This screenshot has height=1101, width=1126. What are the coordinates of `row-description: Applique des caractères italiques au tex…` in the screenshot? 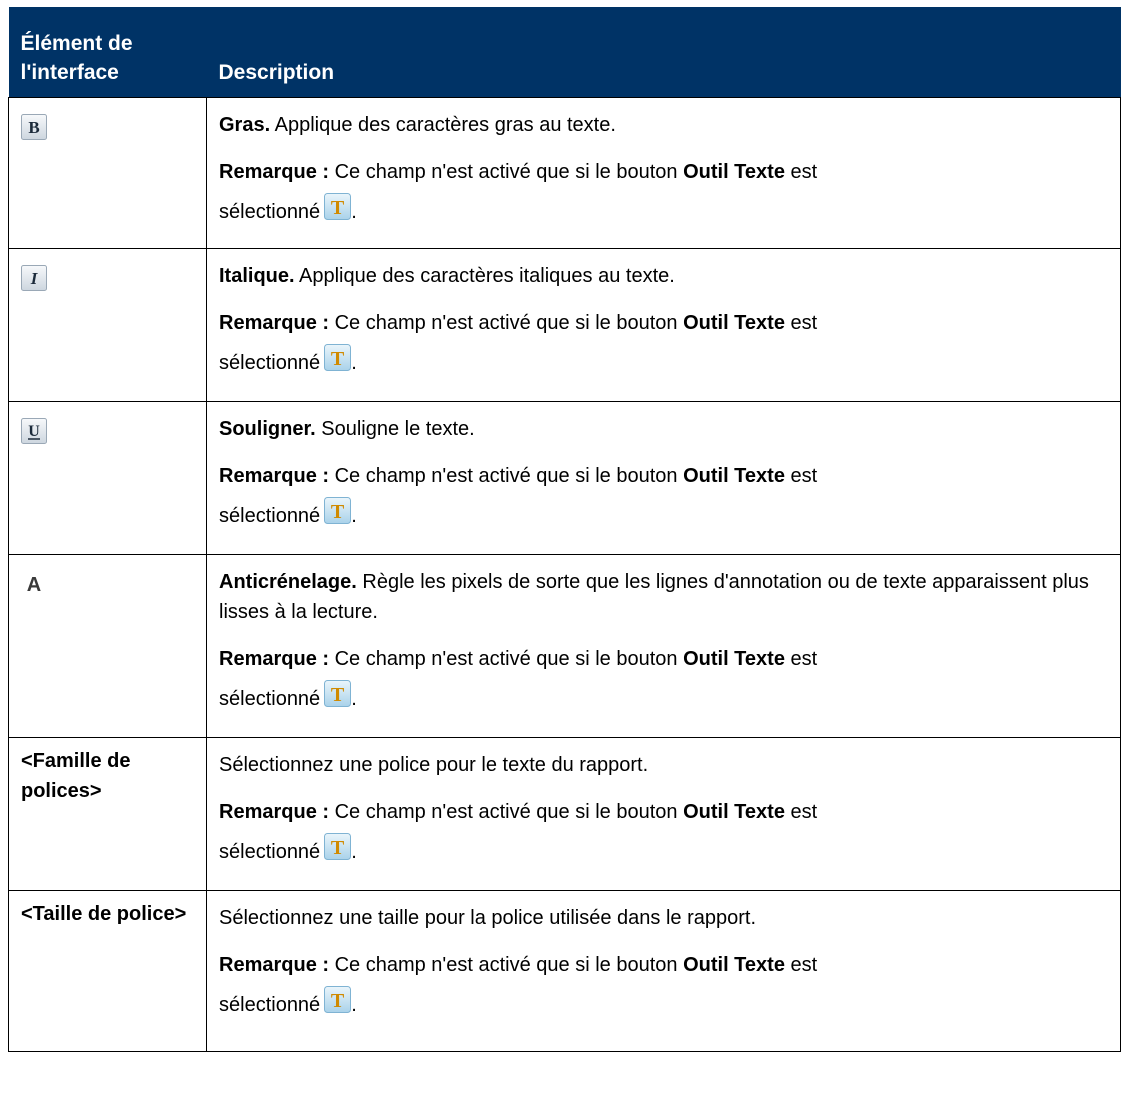 It's located at (487, 275).